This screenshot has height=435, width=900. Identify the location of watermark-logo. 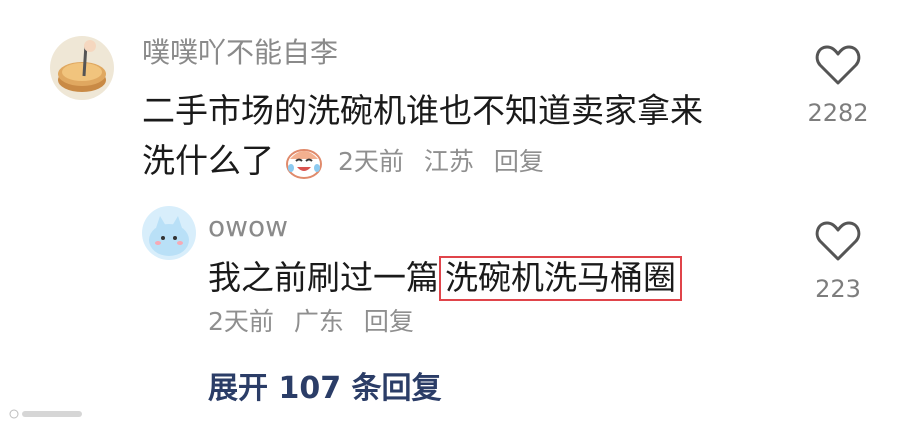
(48, 413).